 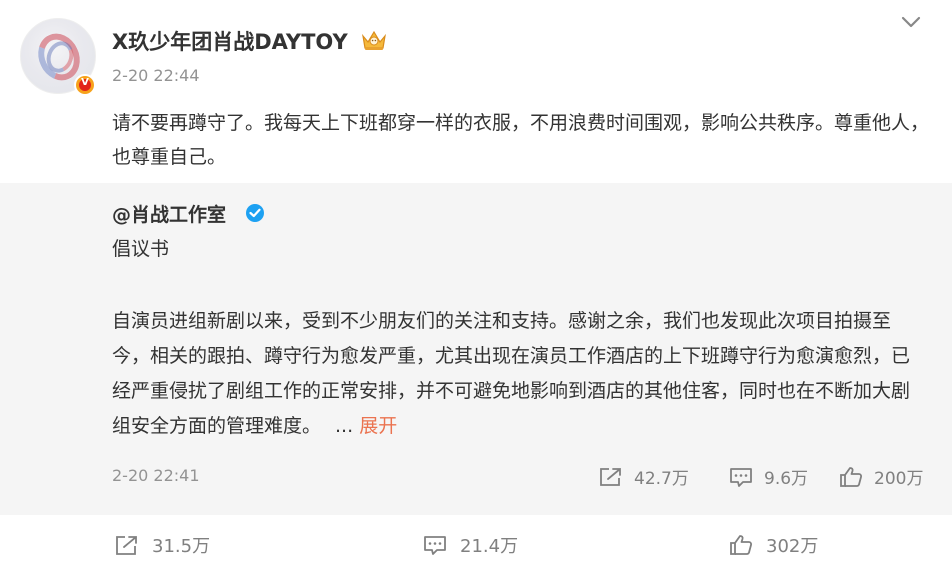 I want to click on blue-v-icon, so click(x=255, y=213).